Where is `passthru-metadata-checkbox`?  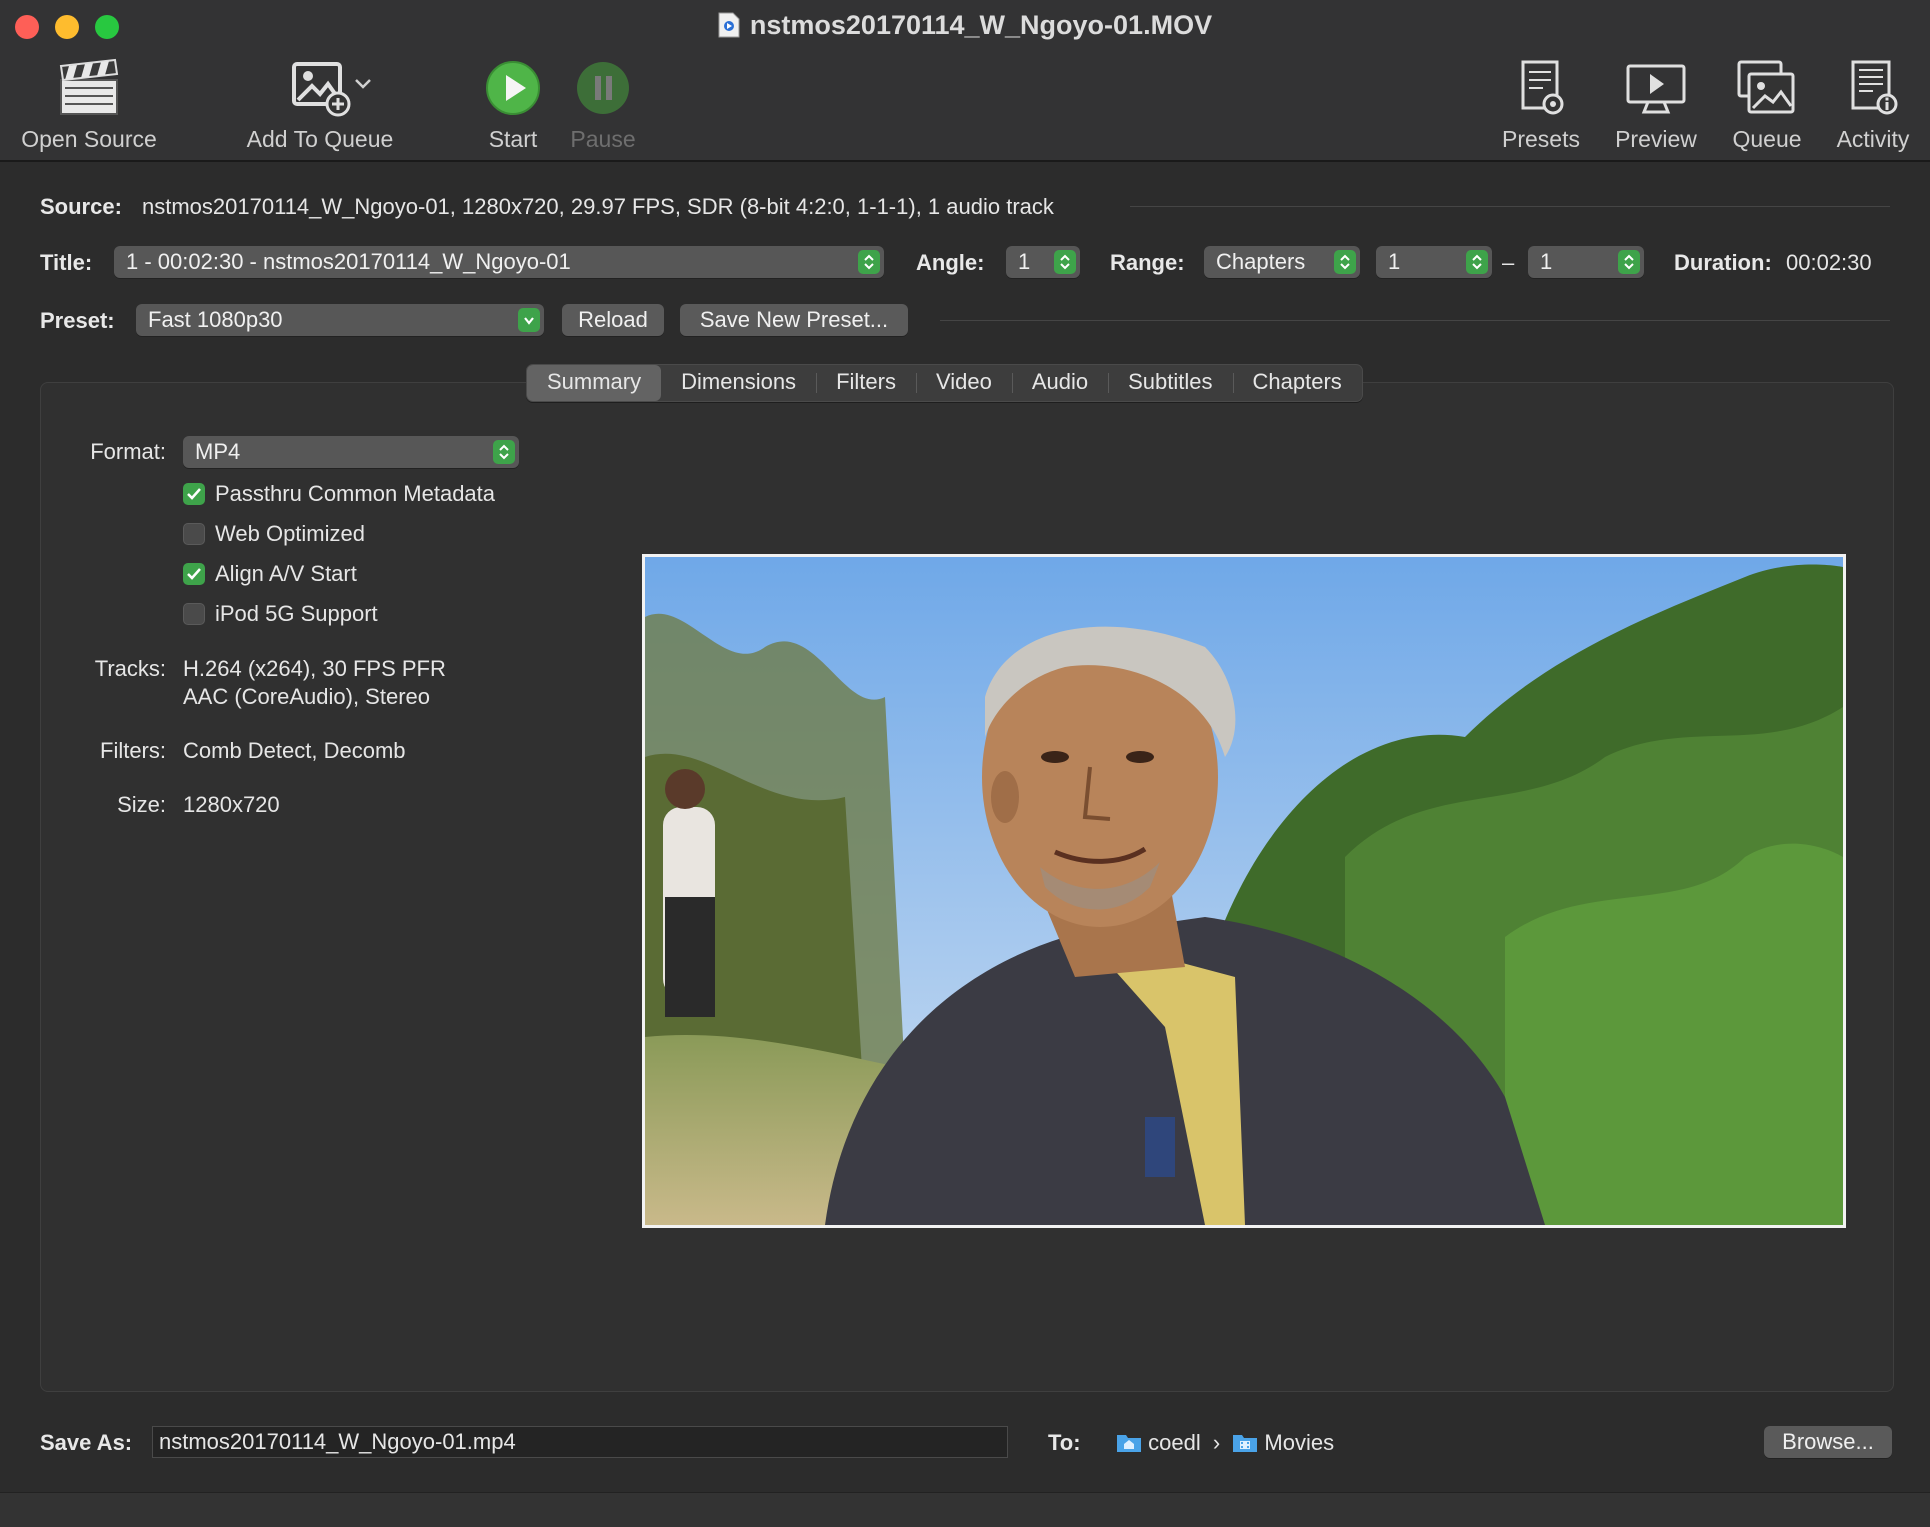 passthru-metadata-checkbox is located at coordinates (194, 494).